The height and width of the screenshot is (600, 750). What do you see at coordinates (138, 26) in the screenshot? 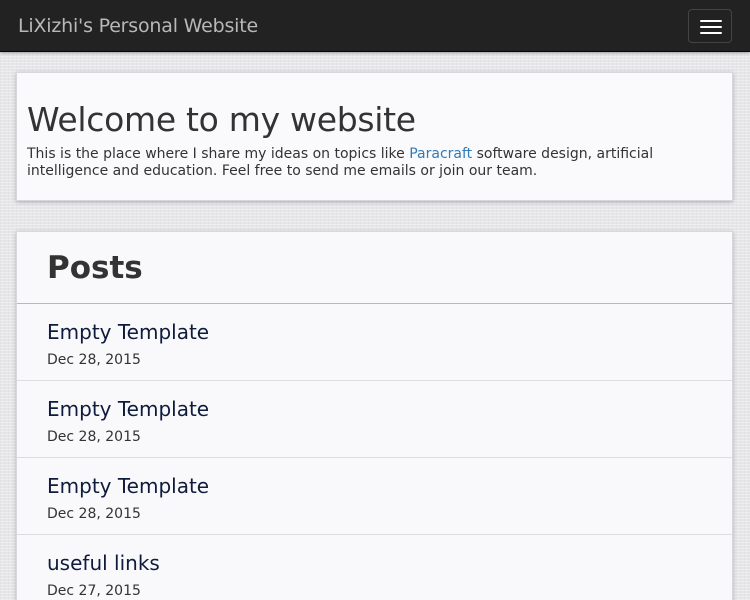
I see `site-brand-link: LiXizhi's Personal Website` at bounding box center [138, 26].